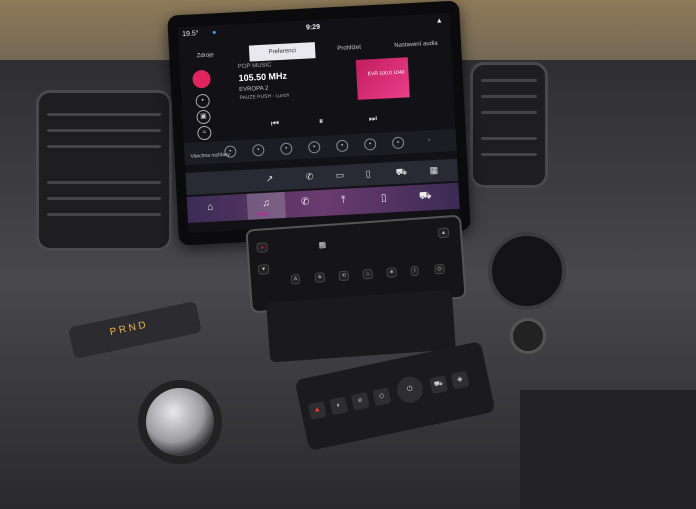 This screenshot has height=509, width=696. What do you see at coordinates (258, 150) in the screenshot?
I see `preset-2: •` at bounding box center [258, 150].